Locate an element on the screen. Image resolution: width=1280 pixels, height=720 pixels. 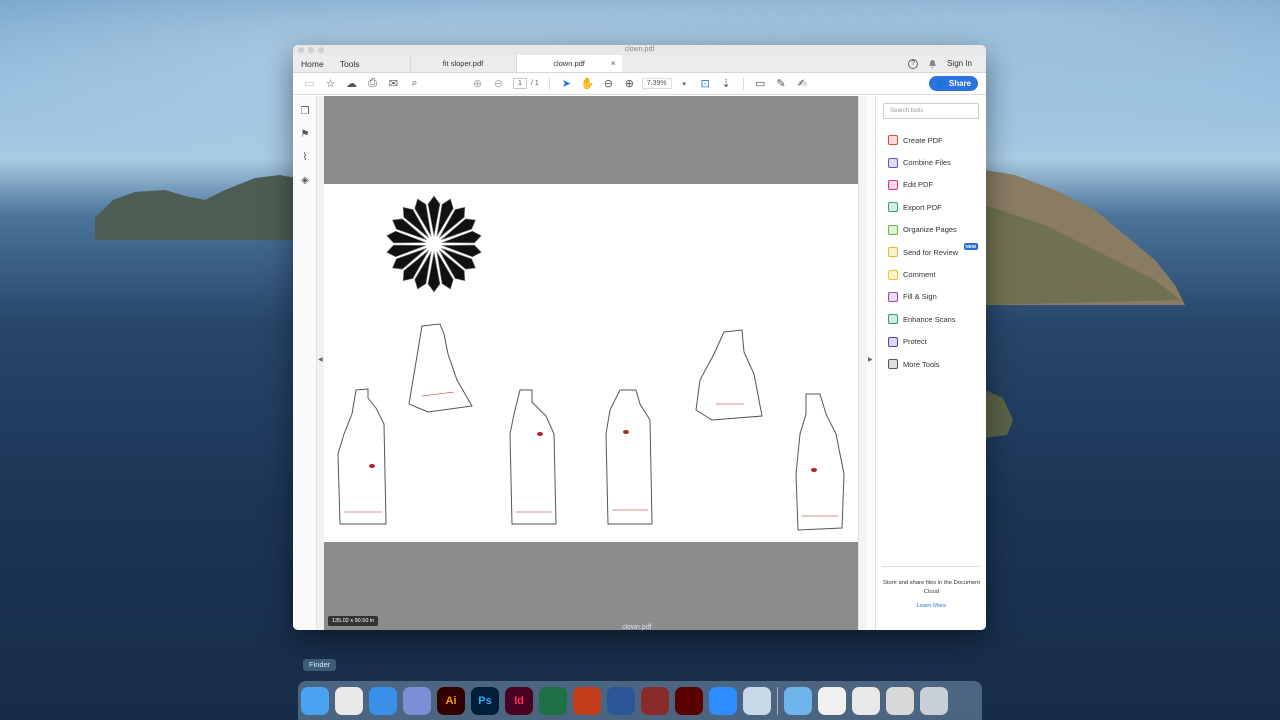
zoom-level-select: 7.39% is located at coordinates (656, 83).